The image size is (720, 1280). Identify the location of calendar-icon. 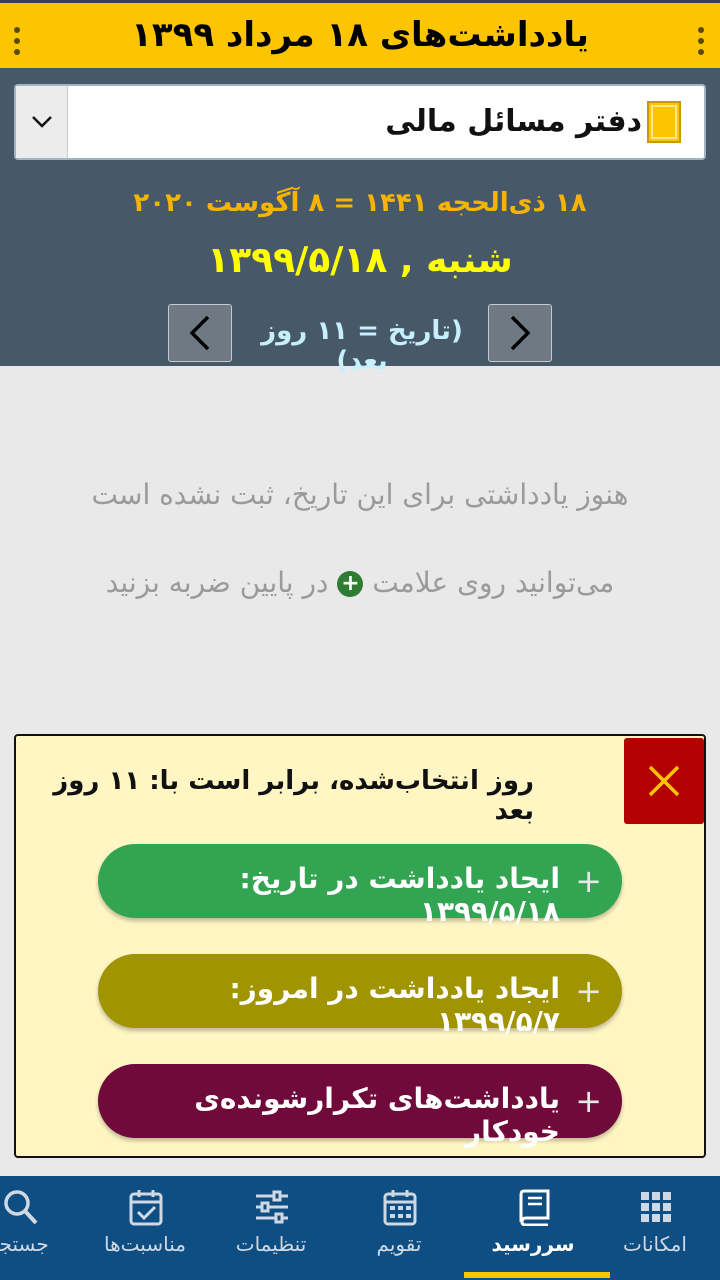
(400, 1208).